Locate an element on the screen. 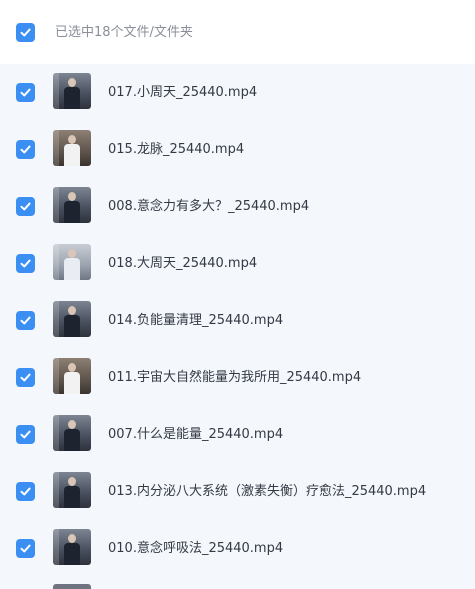  file-name: 017.小周天_25440.mp4 is located at coordinates (182, 92).